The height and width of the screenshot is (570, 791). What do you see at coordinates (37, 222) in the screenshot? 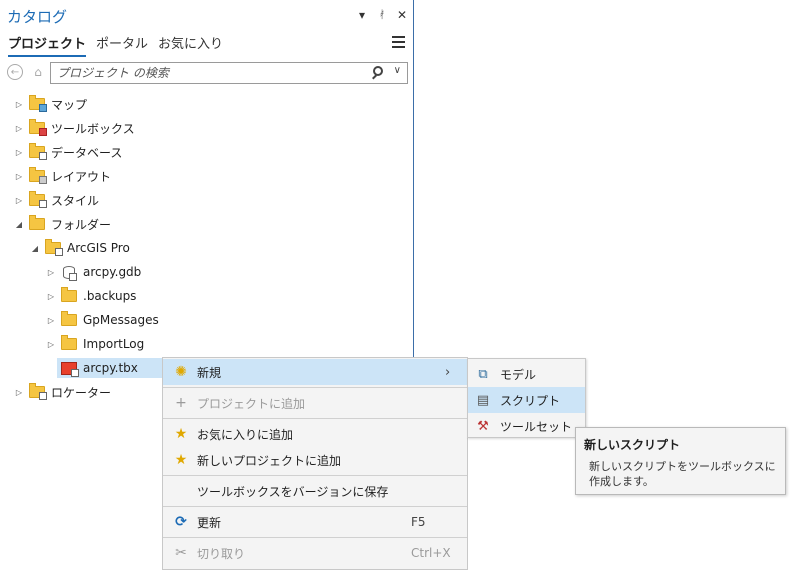
I see `folder-connections-icon` at bounding box center [37, 222].